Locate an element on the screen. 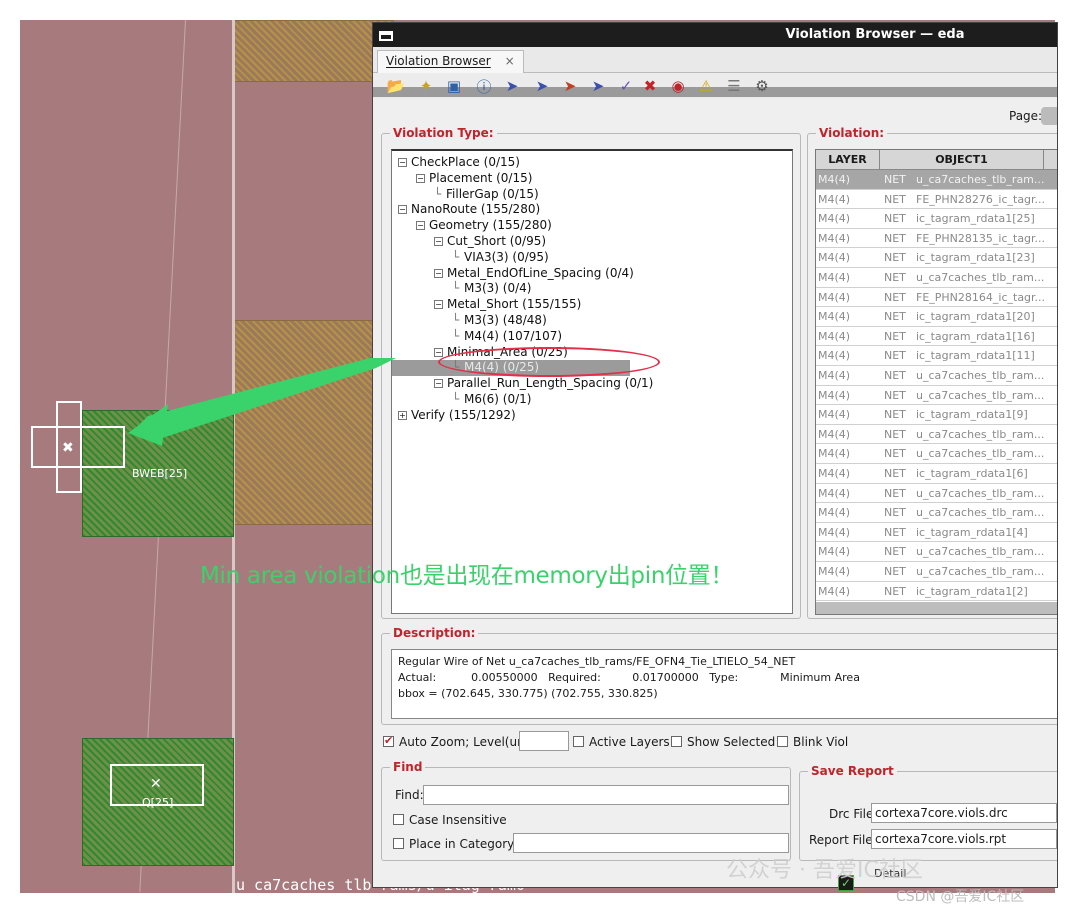  table-horizontal-scrollbar is located at coordinates (936, 608).